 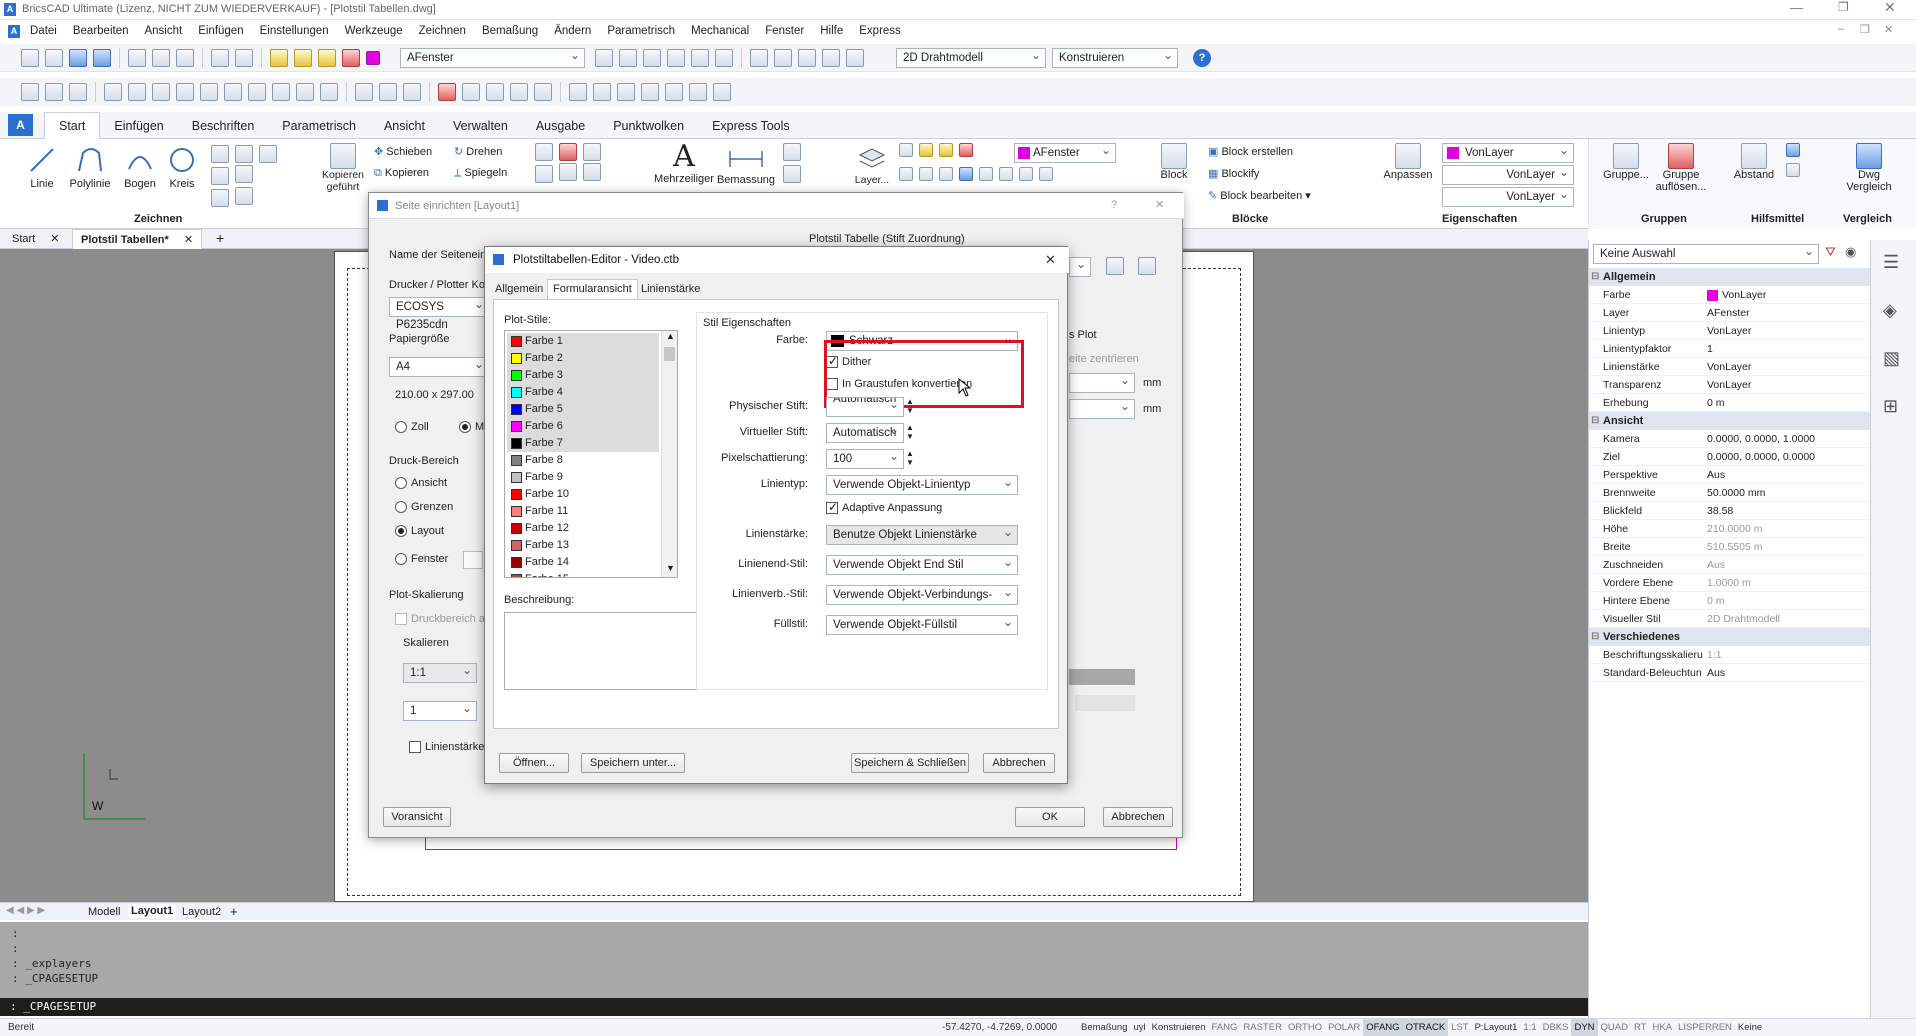 What do you see at coordinates (1102, 408) in the screenshot?
I see `offset-y-input` at bounding box center [1102, 408].